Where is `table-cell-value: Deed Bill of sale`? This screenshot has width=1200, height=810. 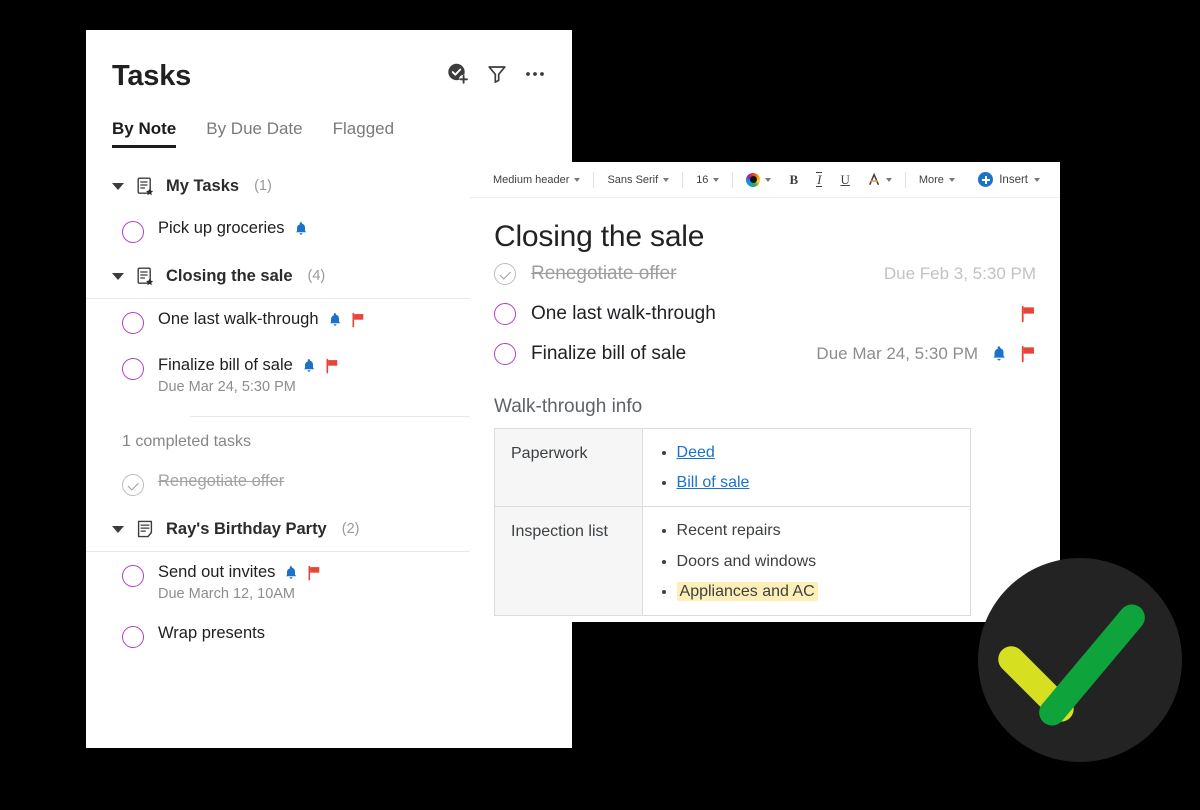
table-cell-value: Deed Bill of sale is located at coordinates (806, 467).